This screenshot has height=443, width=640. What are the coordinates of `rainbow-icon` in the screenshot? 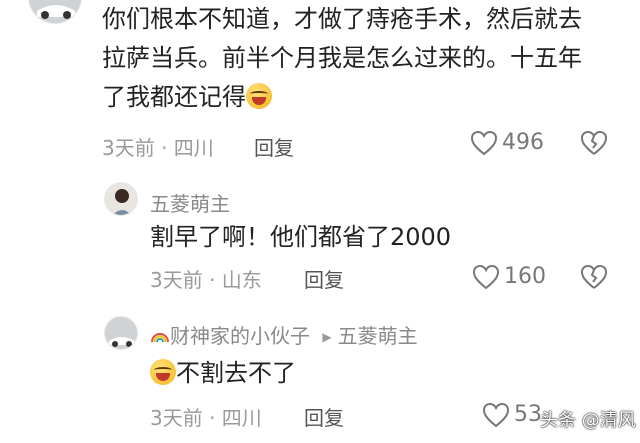 It's located at (160, 334).